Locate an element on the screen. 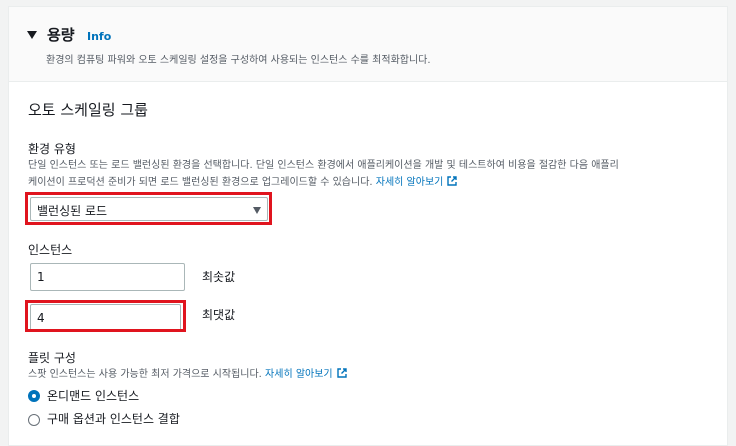 This screenshot has width=736, height=446. section-title: 용량 is located at coordinates (61, 34).